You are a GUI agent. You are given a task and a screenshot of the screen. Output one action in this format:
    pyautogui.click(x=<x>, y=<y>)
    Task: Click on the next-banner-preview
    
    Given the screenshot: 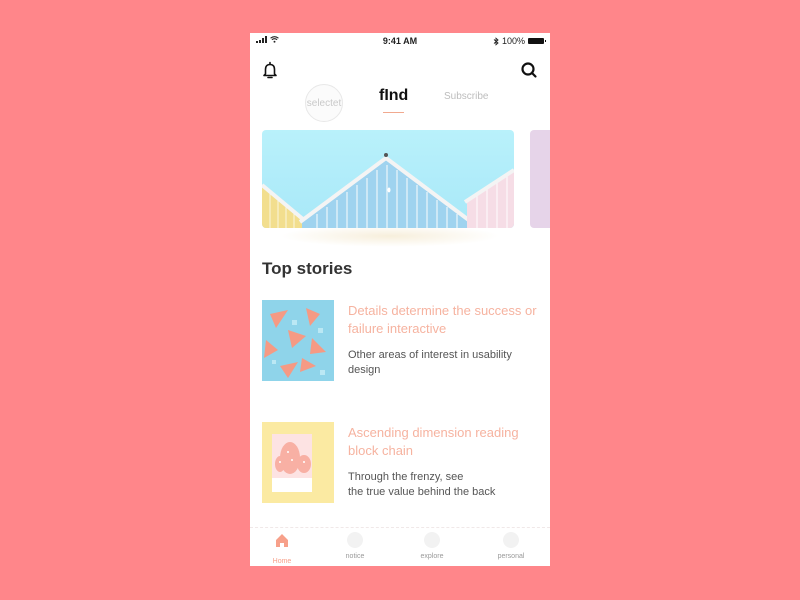 What is the action you would take?
    pyautogui.click(x=540, y=179)
    